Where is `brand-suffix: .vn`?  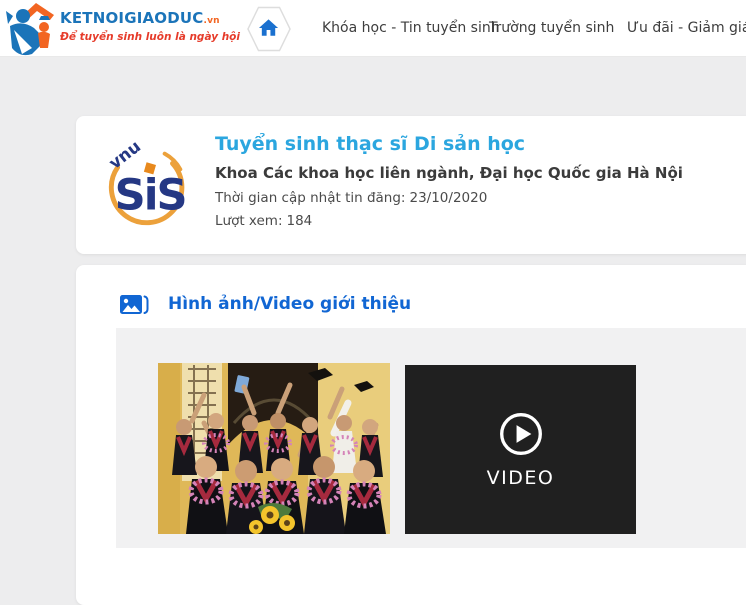
brand-suffix: .vn is located at coordinates (211, 21).